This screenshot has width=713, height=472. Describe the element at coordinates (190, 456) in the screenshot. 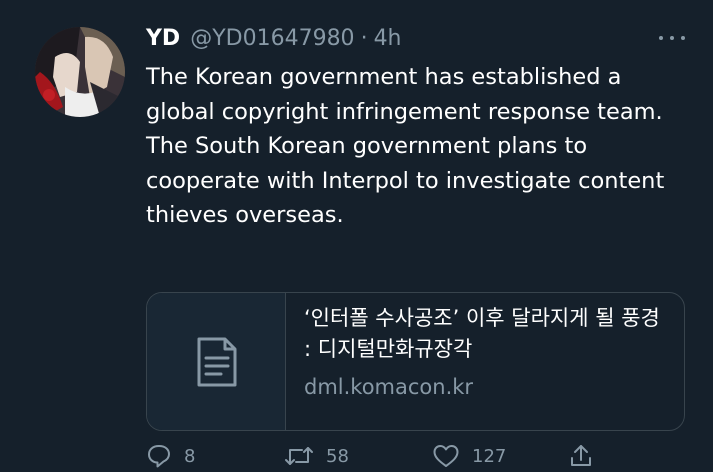

I see `reply-count: 8` at that location.